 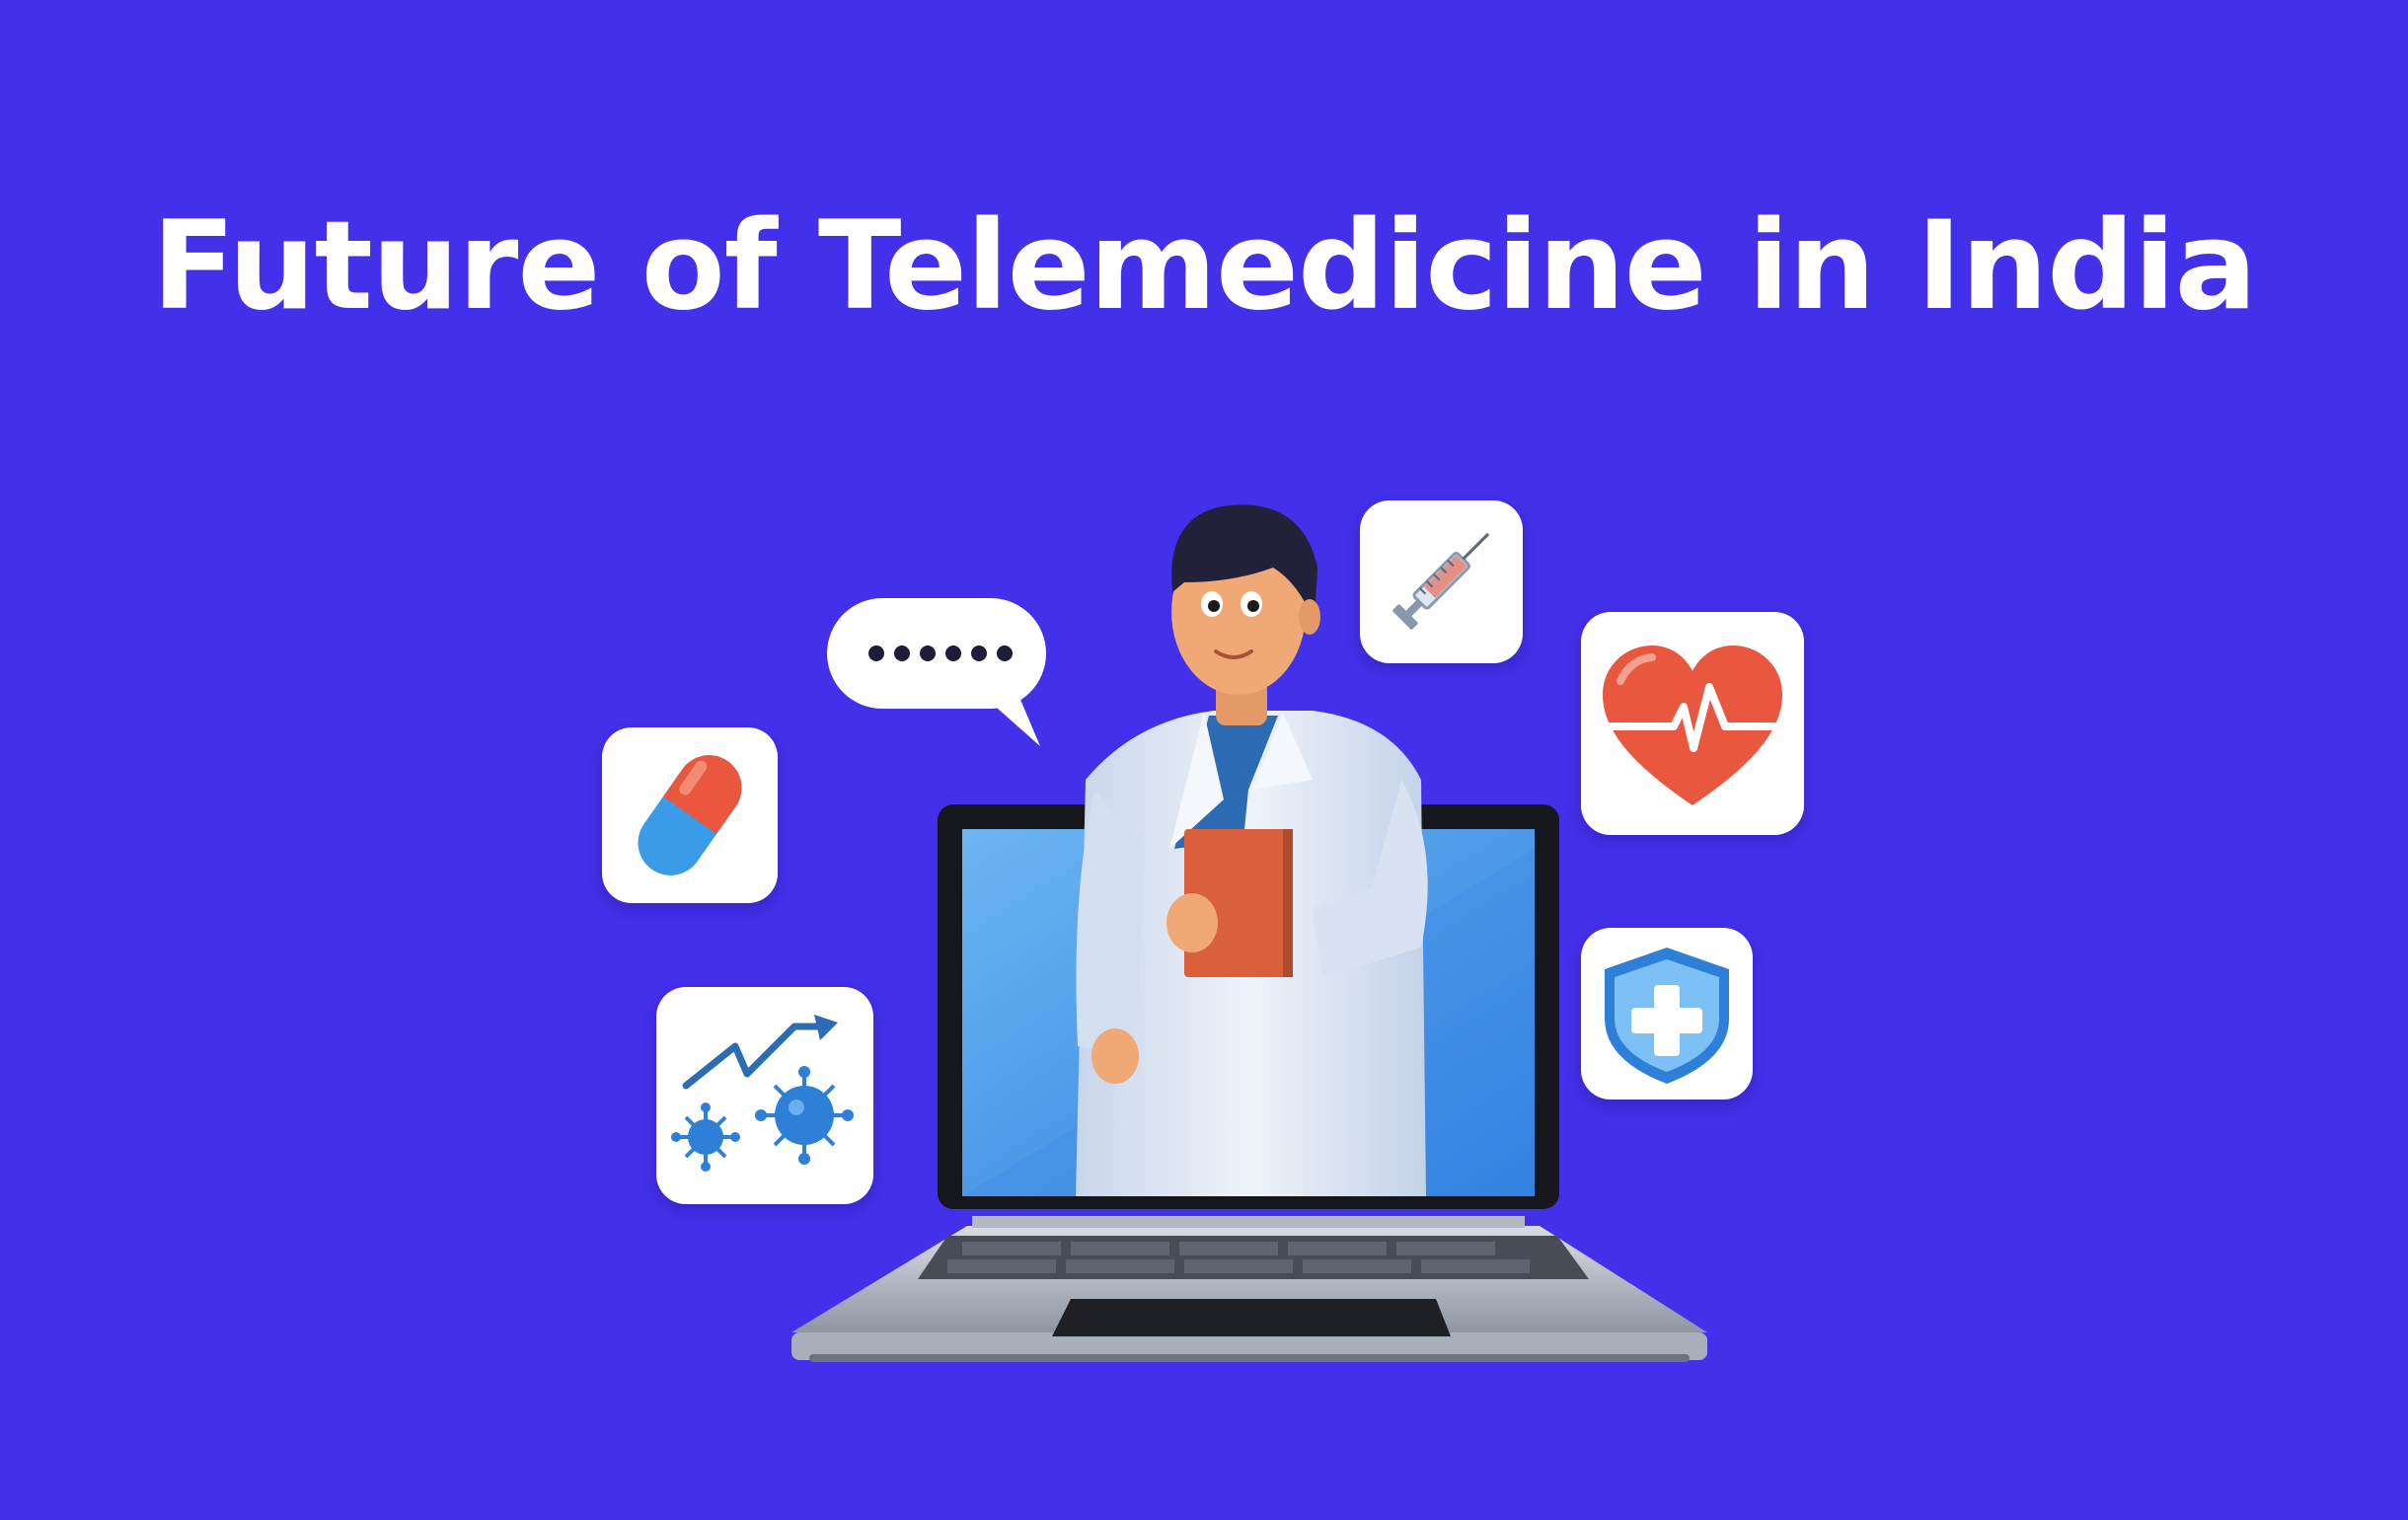 I want to click on shield-card, so click(x=1667, y=1014).